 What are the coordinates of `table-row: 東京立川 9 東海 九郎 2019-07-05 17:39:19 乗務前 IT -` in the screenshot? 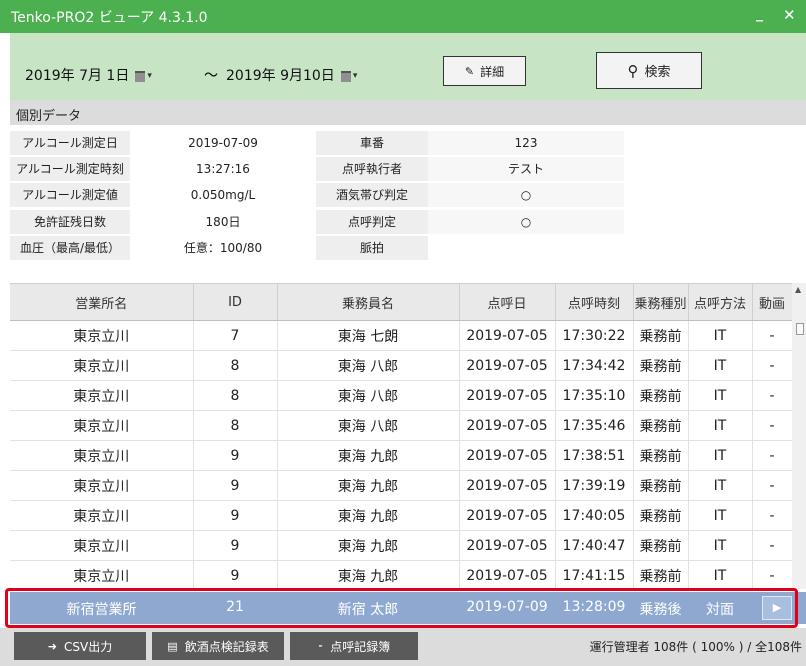 It's located at (401, 485).